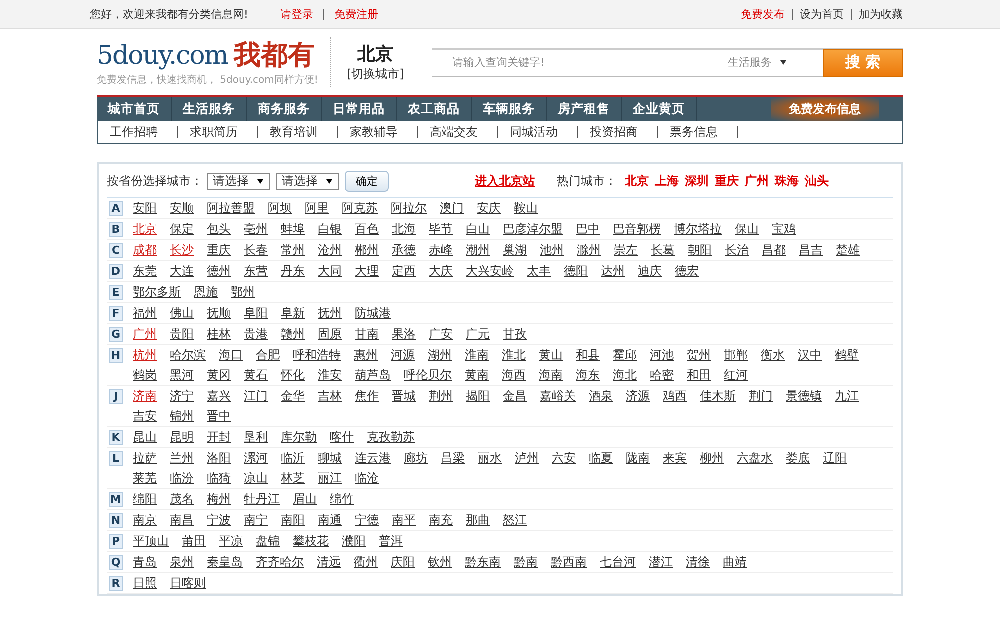  Describe the element at coordinates (625, 355) in the screenshot. I see `city-link: 霍邱` at that location.